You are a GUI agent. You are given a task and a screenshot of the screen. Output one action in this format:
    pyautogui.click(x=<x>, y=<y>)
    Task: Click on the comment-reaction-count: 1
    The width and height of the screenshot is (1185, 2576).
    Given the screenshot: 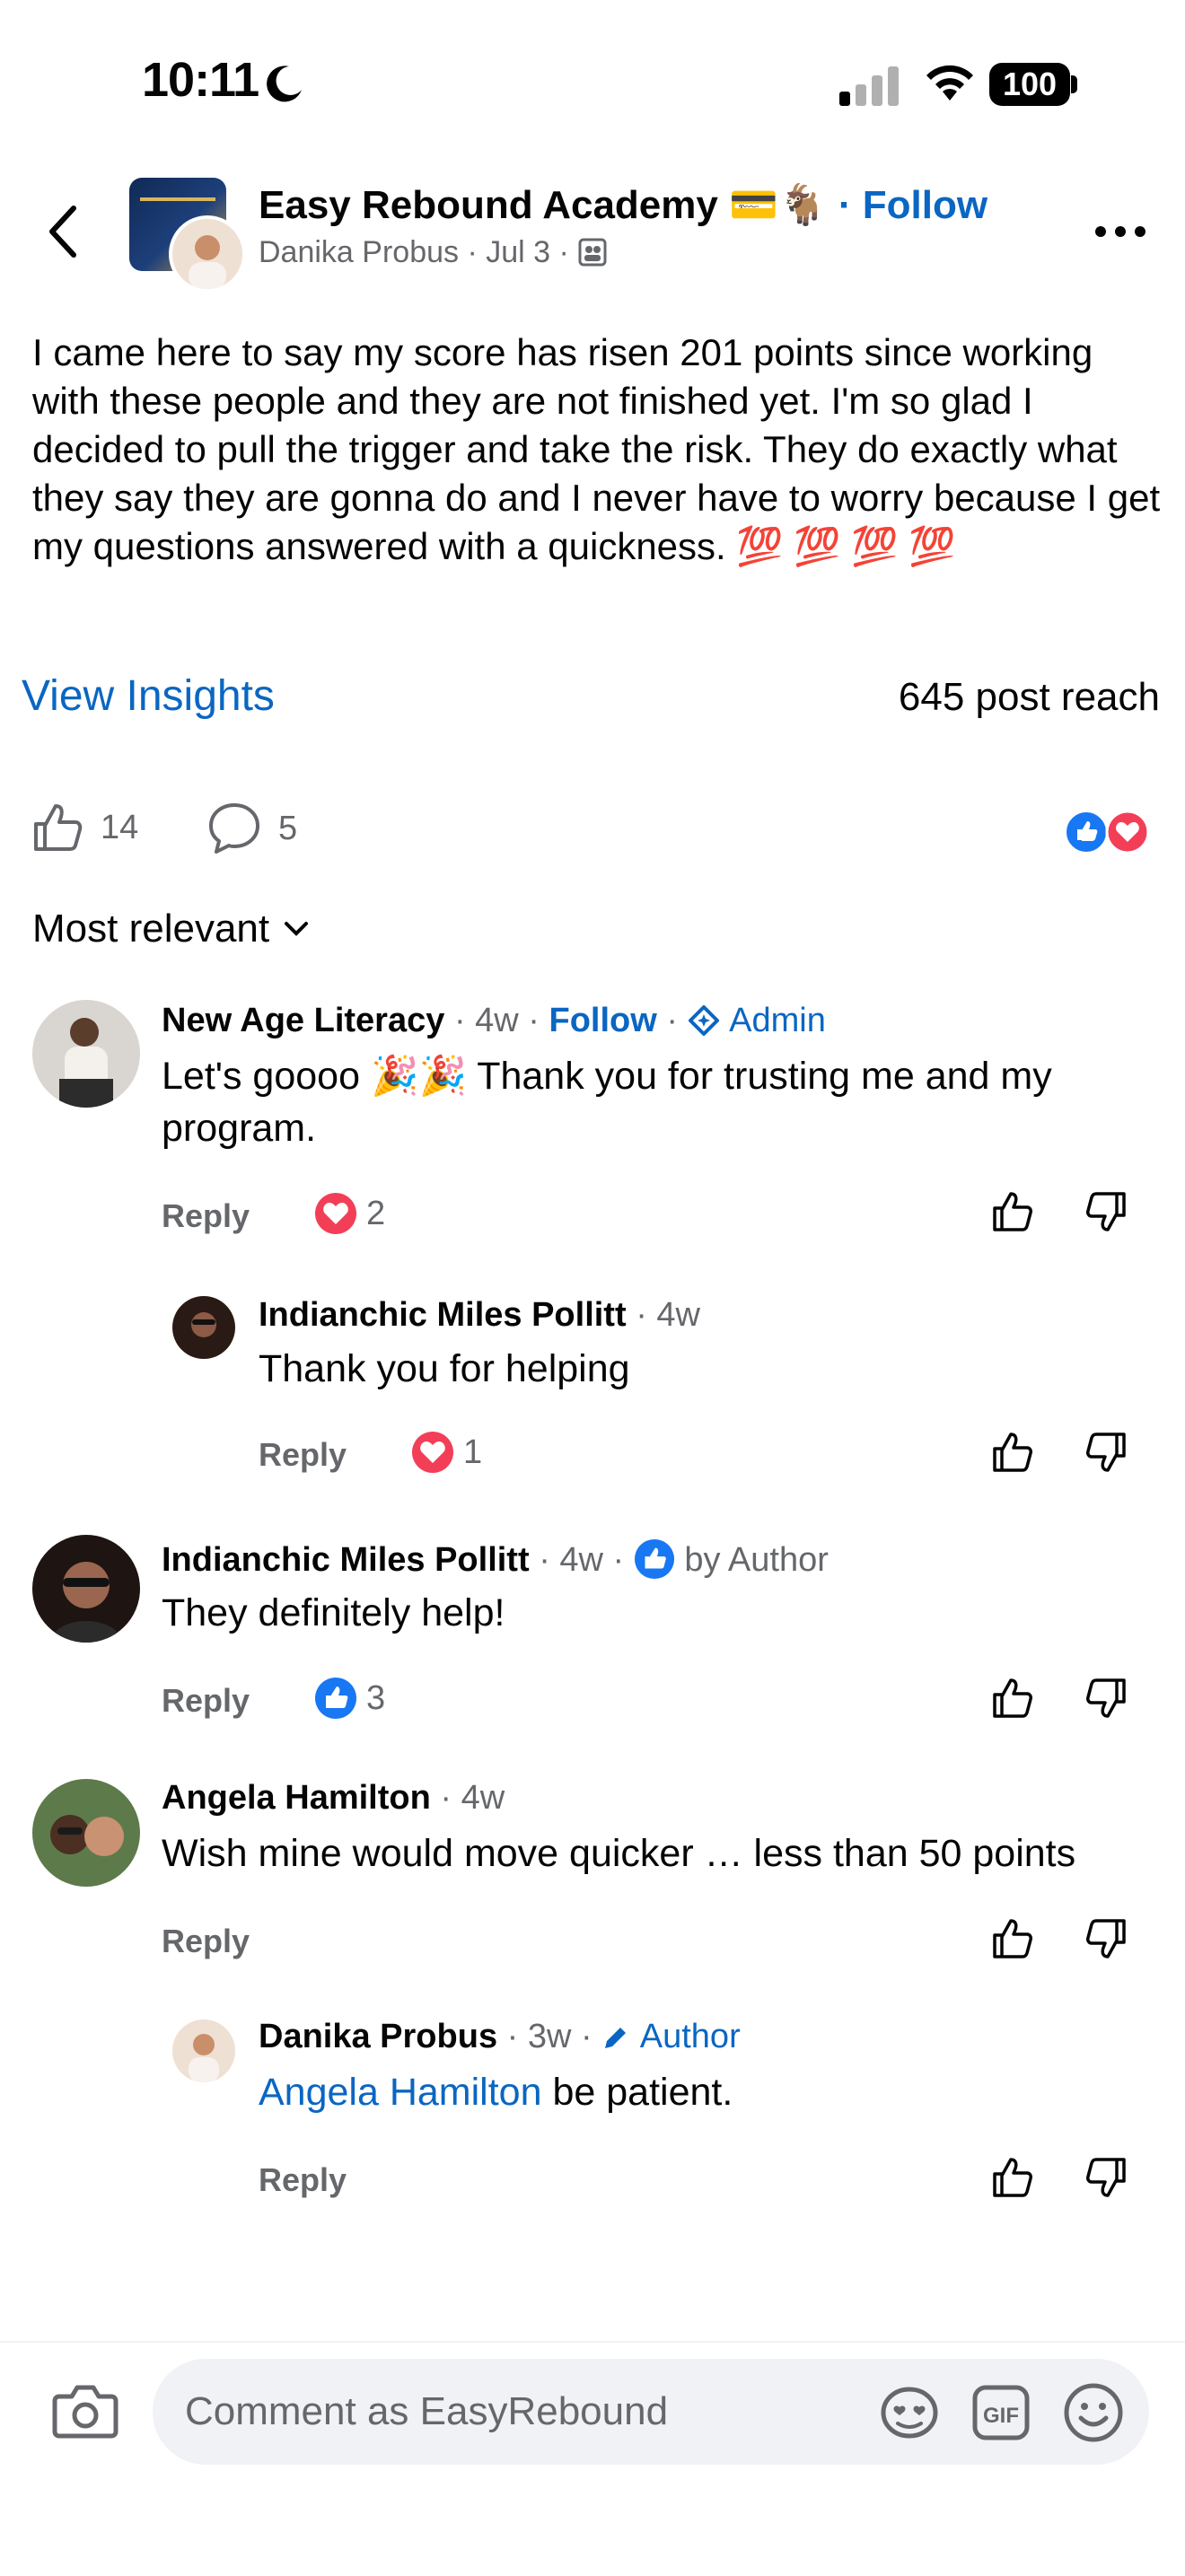 What is the action you would take?
    pyautogui.click(x=446, y=1452)
    